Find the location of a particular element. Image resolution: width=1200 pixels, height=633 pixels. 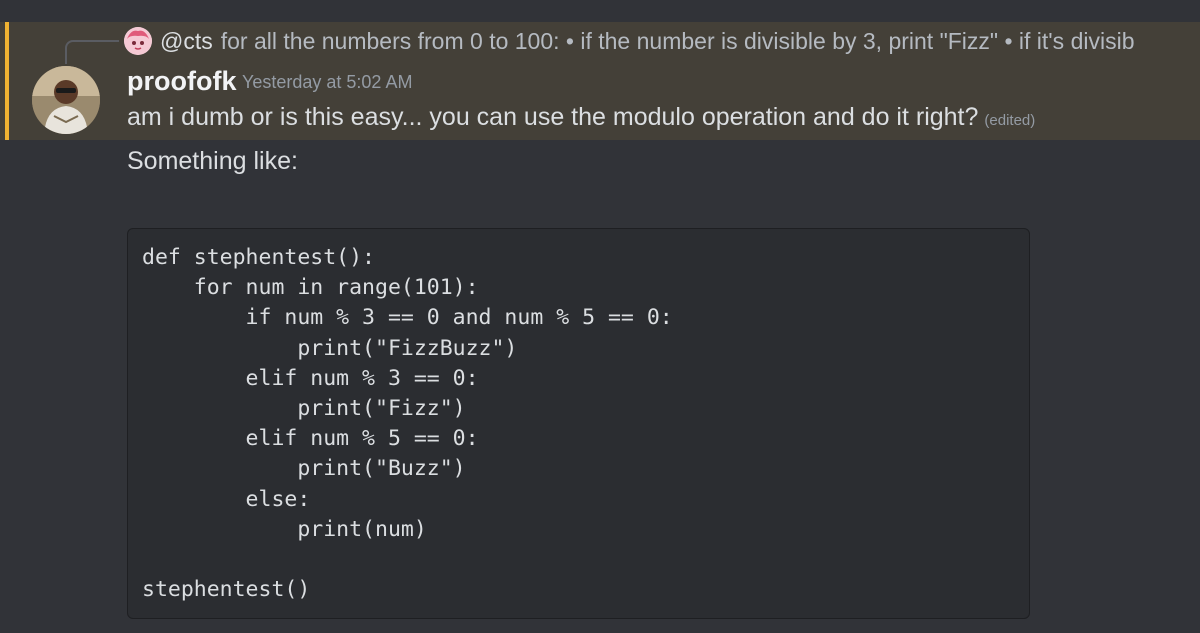

reply-spine is located at coordinates (92, 52).